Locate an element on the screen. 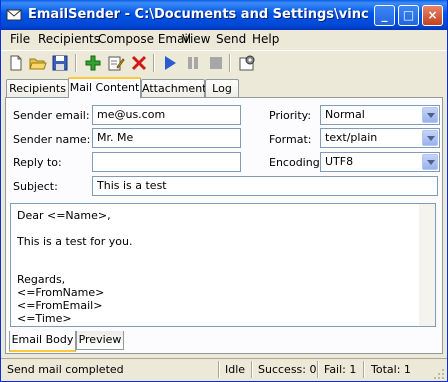  reply-to-field is located at coordinates (166, 162).